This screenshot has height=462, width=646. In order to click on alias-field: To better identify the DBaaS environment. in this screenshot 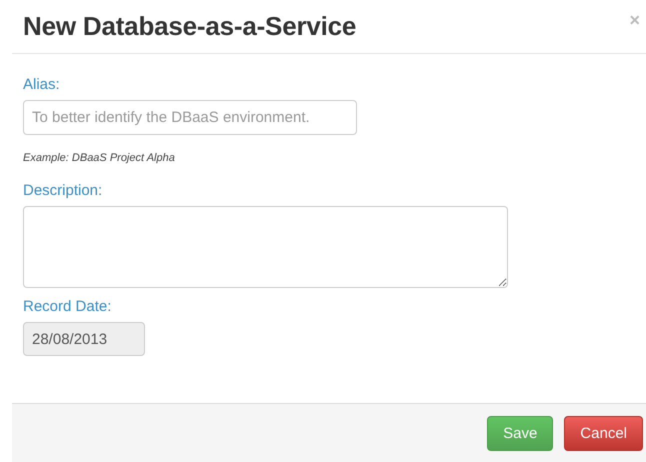, I will do `click(190, 117)`.